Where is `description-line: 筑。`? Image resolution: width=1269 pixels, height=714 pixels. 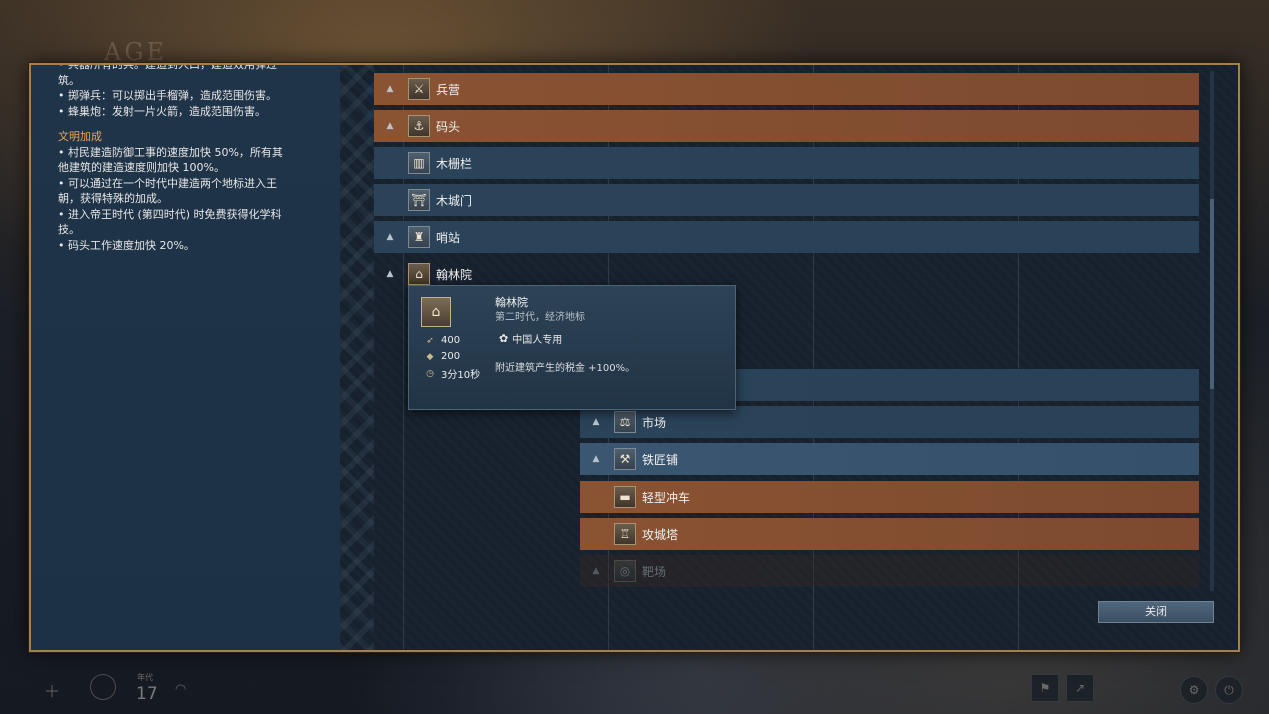 description-line: 筑。 is located at coordinates (69, 80).